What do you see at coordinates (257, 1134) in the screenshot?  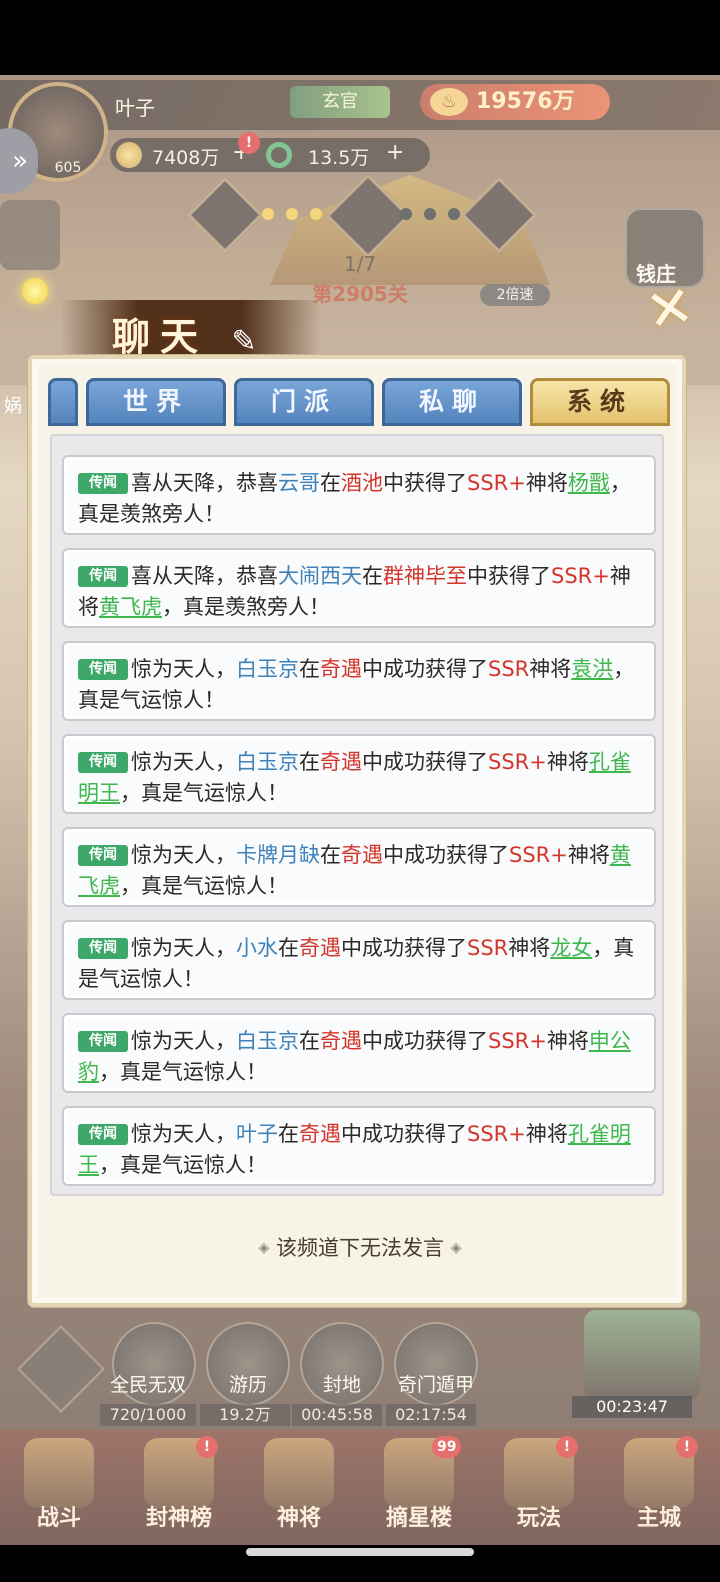 I see `player-name-link: 叶子` at bounding box center [257, 1134].